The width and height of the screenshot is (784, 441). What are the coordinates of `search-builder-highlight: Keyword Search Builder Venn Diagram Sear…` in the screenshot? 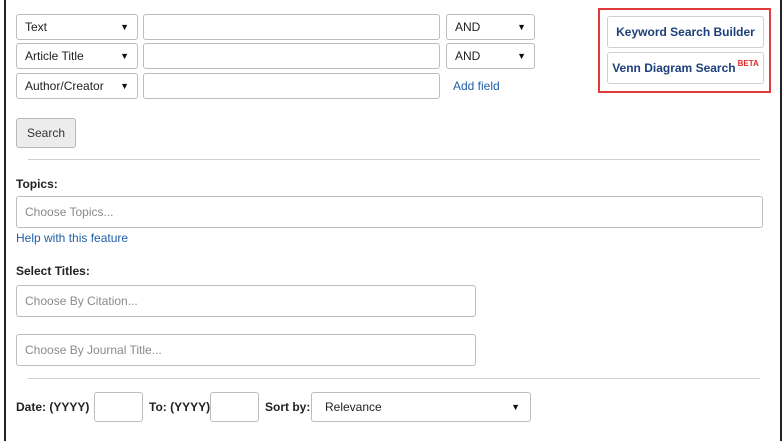 It's located at (684, 50).